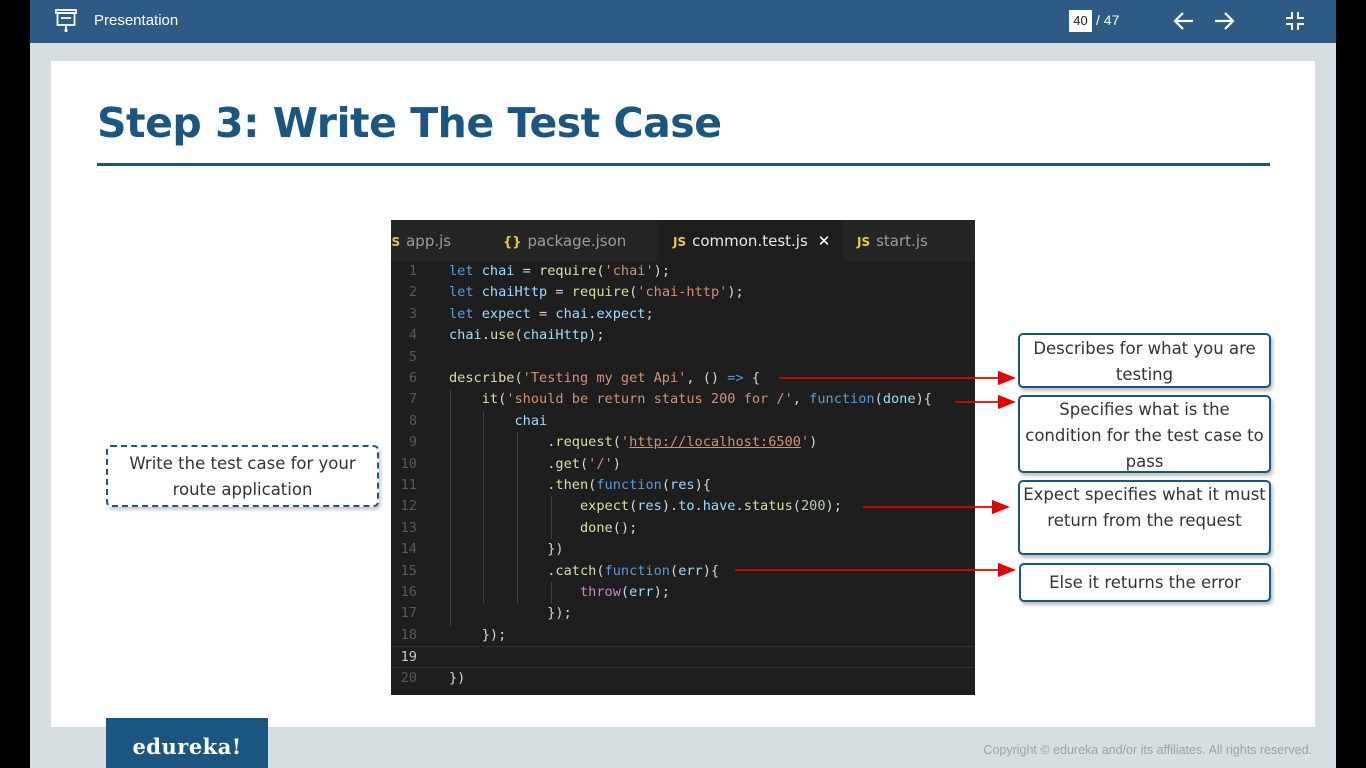 Image resolution: width=1366 pixels, height=768 pixels. Describe the element at coordinates (429, 241) in the screenshot. I see `tab-label: app.js` at that location.